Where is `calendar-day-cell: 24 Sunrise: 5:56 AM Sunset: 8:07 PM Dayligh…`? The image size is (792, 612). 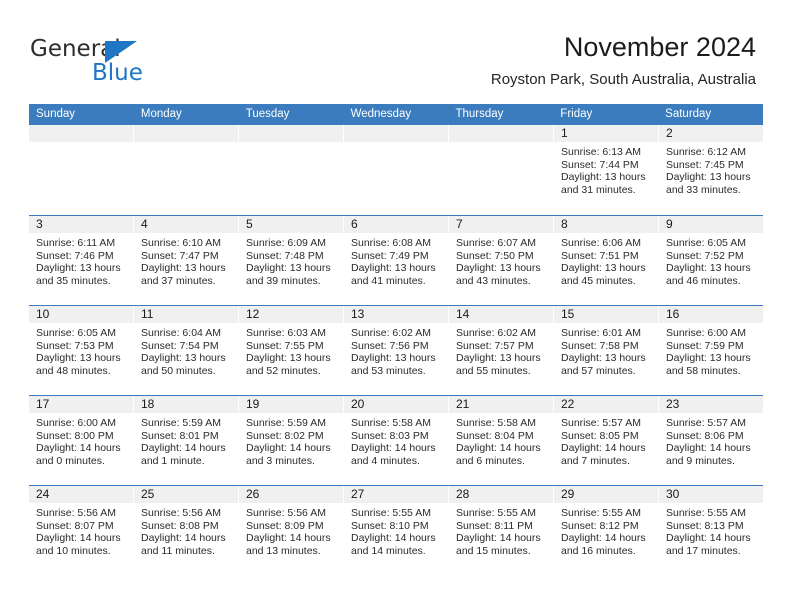
calendar-day-cell: 24 Sunrise: 5:56 AM Sunset: 8:07 PM Dayligh… is located at coordinates (81, 530).